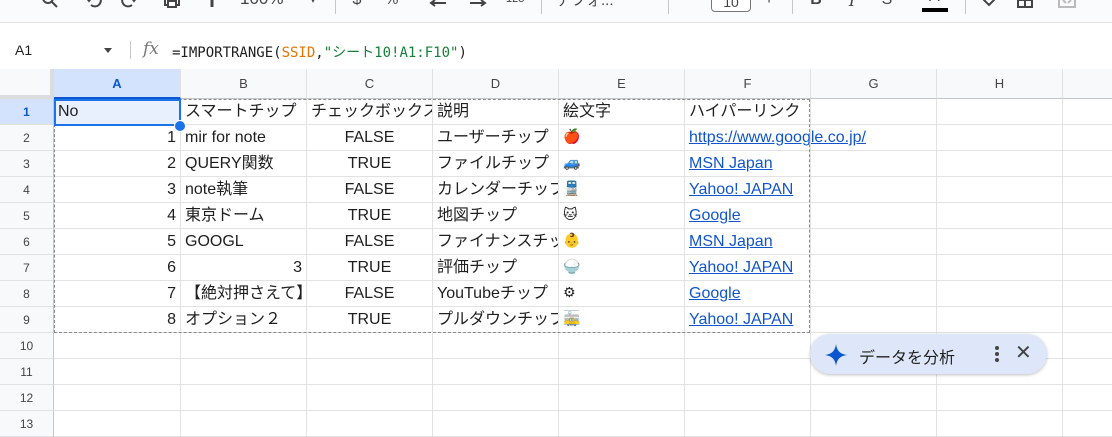  I want to click on cell-e4: 🚆, so click(622, 190).